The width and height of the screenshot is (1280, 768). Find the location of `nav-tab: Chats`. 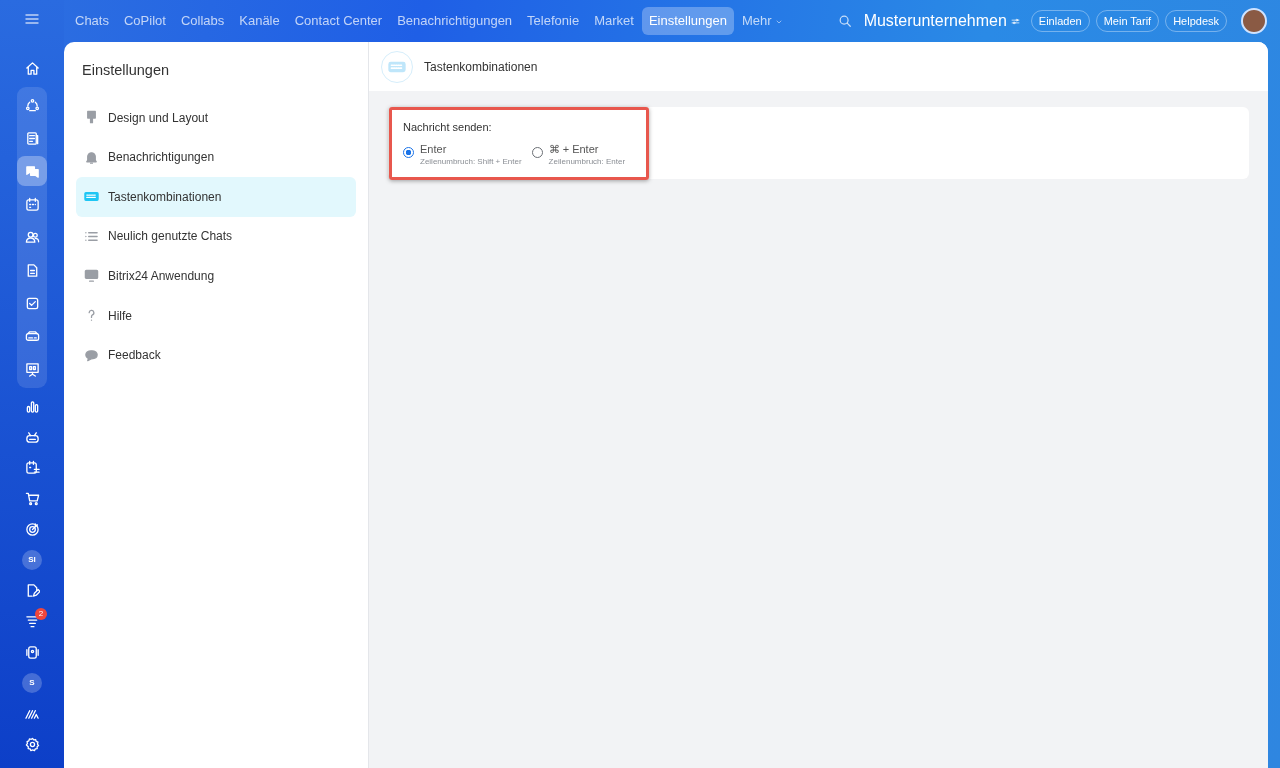

nav-tab: Chats is located at coordinates (92, 21).